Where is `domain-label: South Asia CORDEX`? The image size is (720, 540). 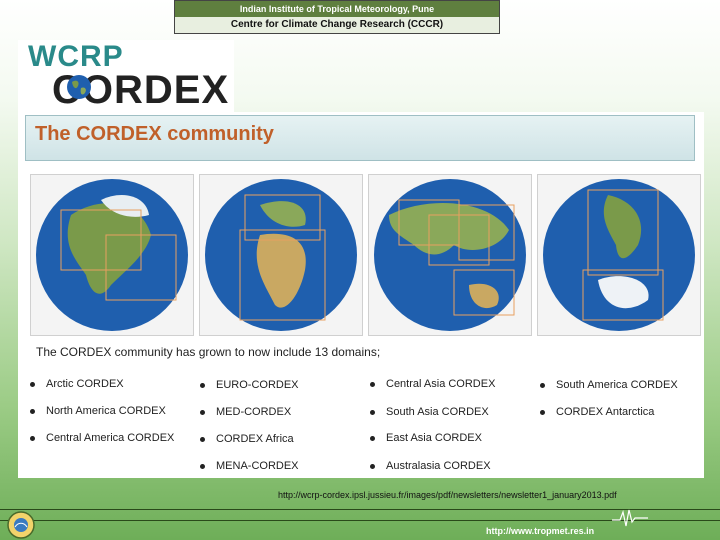 domain-label: South Asia CORDEX is located at coordinates (437, 412).